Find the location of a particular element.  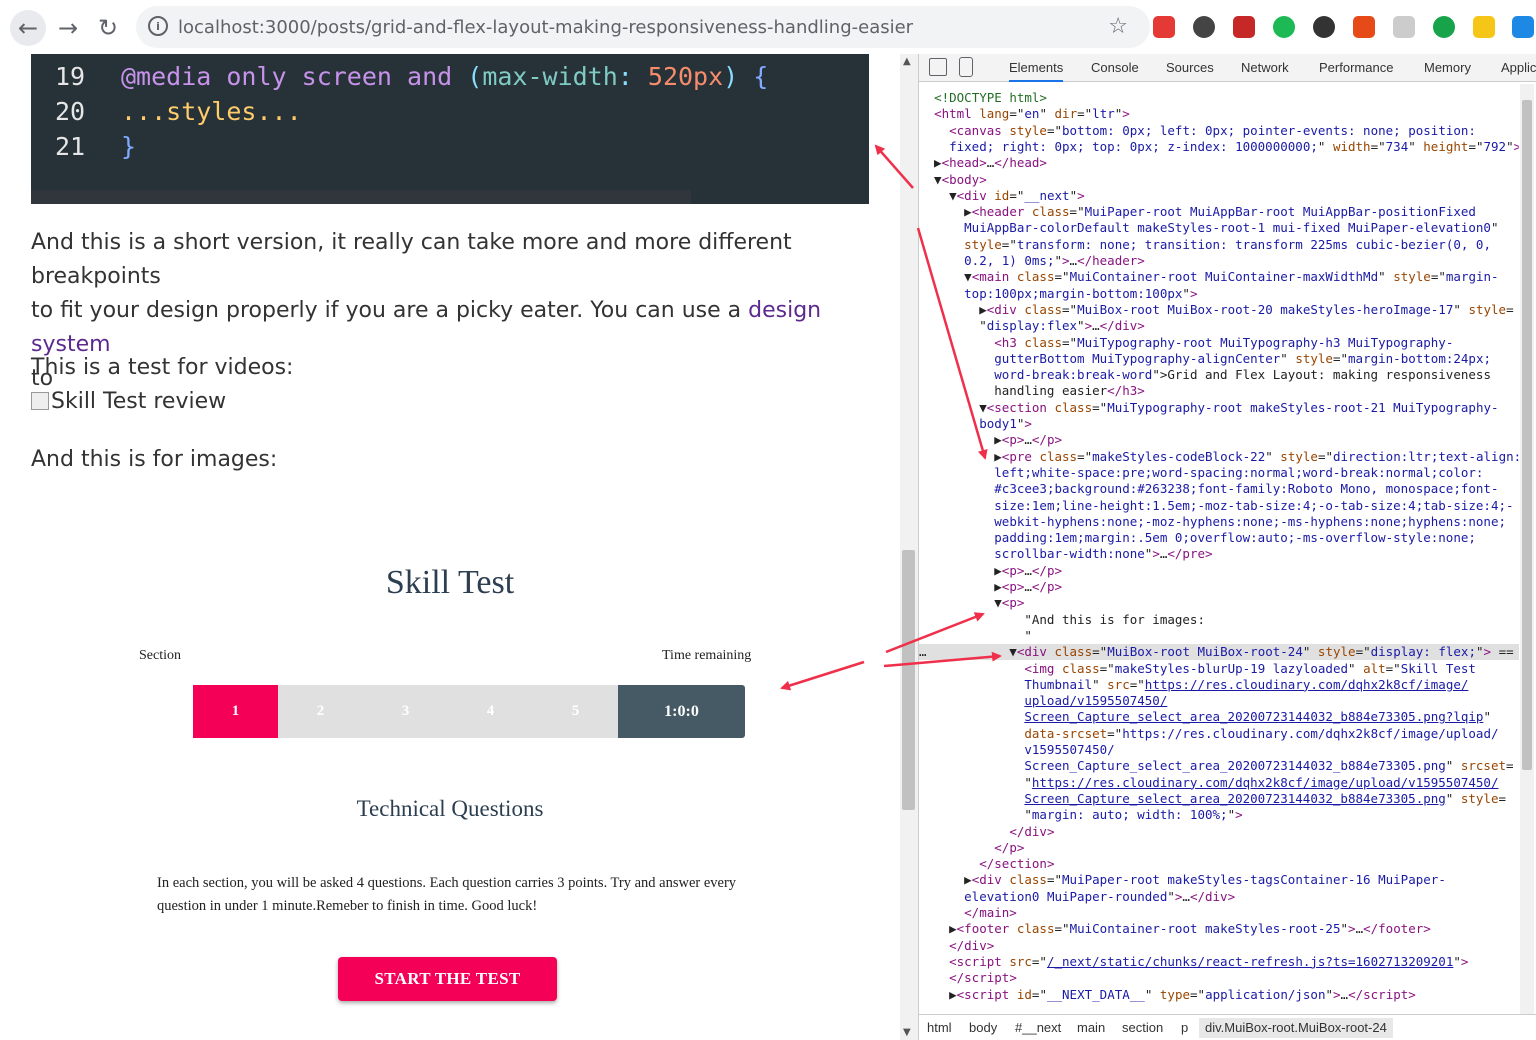

devtools-tab-performance: Performance is located at coordinates (1356, 68).